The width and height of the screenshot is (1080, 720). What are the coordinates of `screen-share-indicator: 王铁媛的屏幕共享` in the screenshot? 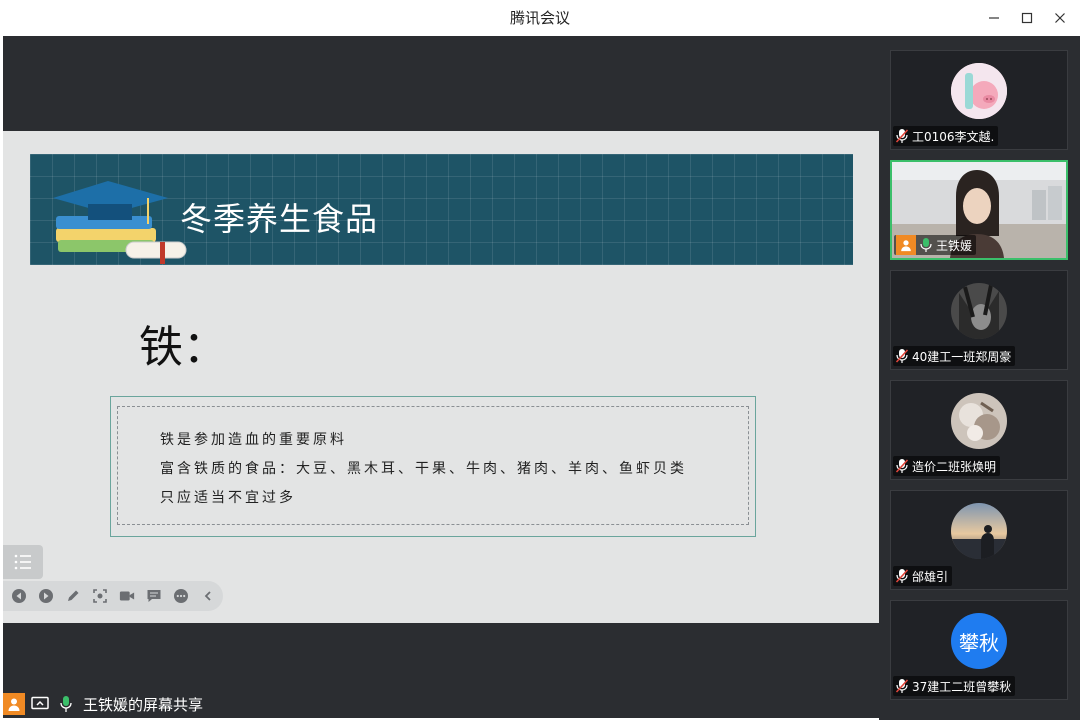 It's located at (103, 704).